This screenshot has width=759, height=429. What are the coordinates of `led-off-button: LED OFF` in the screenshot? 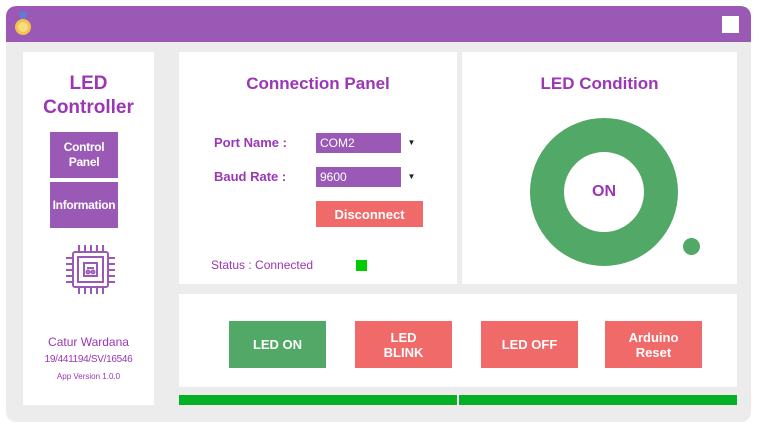 It's located at (529, 344).